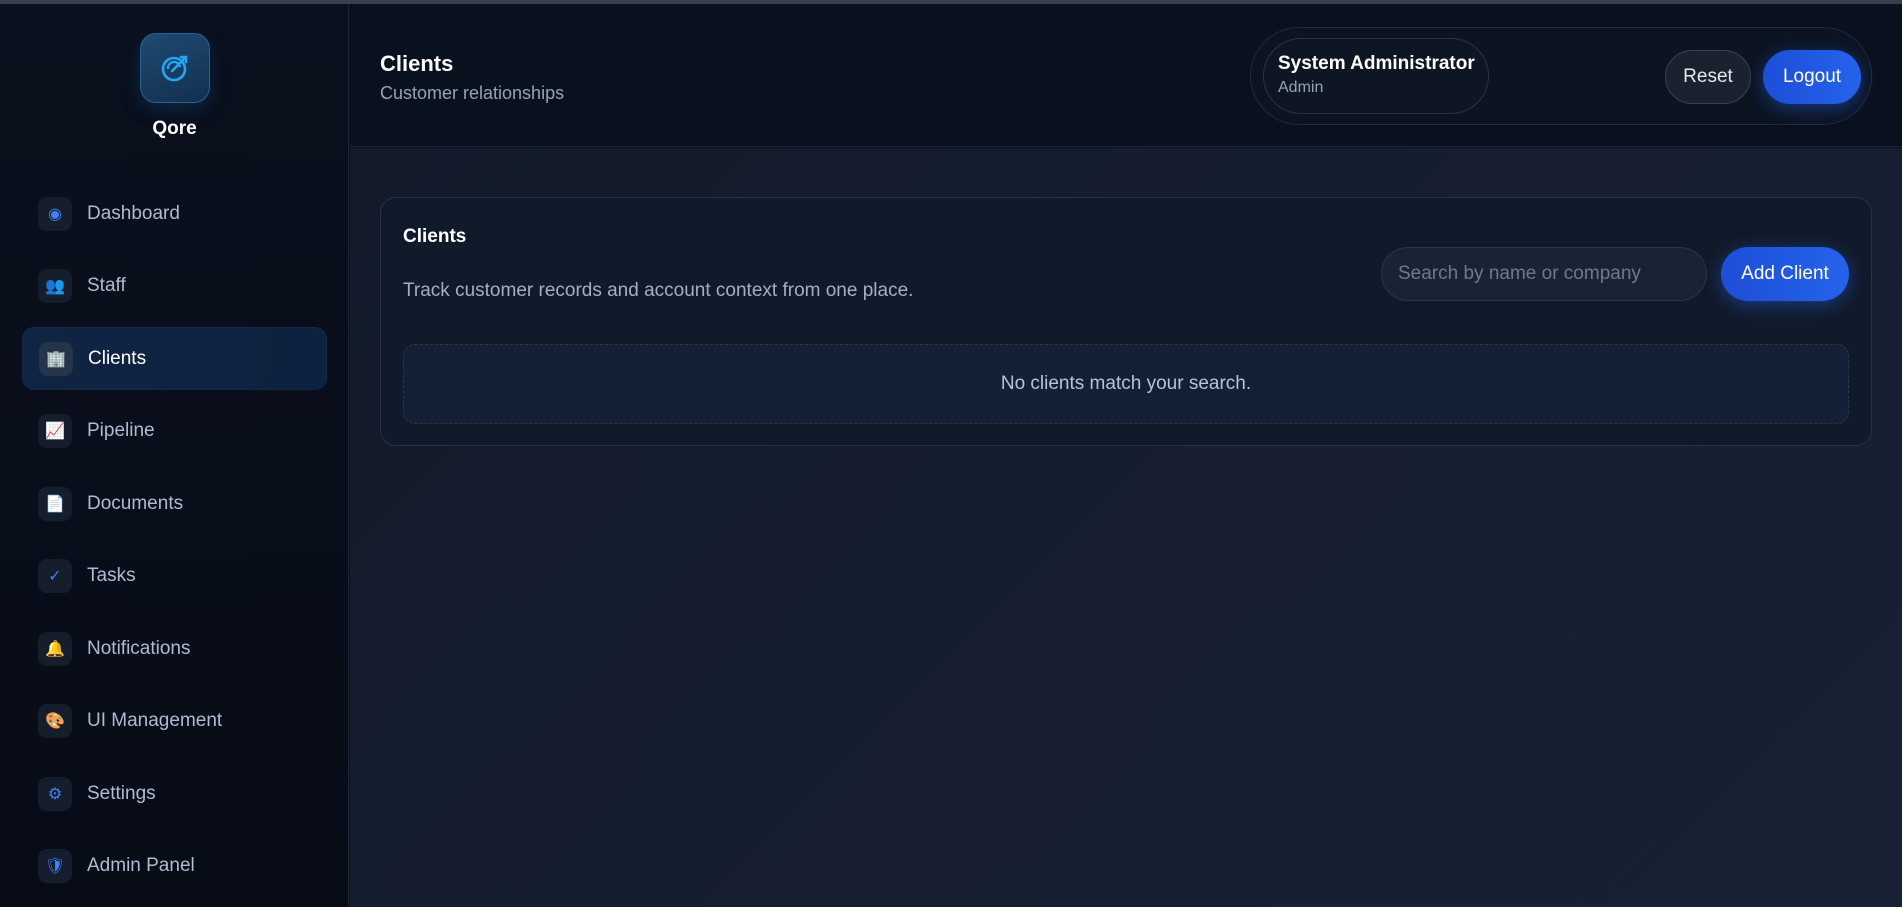 This screenshot has width=1902, height=907. I want to click on page-subtitle: Customer relationships, so click(472, 93).